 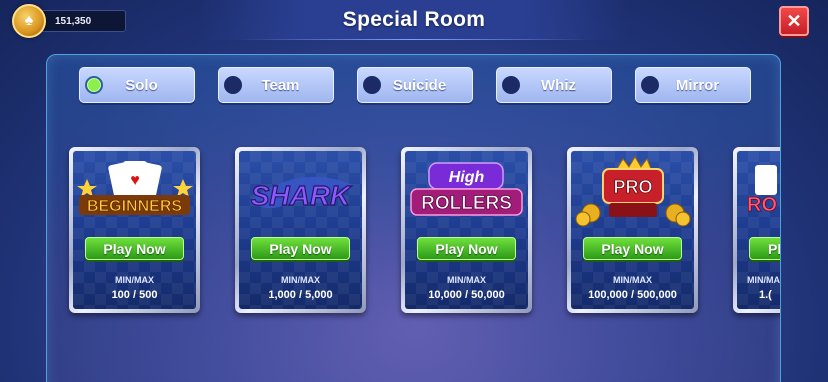 What do you see at coordinates (758, 193) in the screenshot?
I see `partial-room-logo: RO` at bounding box center [758, 193].